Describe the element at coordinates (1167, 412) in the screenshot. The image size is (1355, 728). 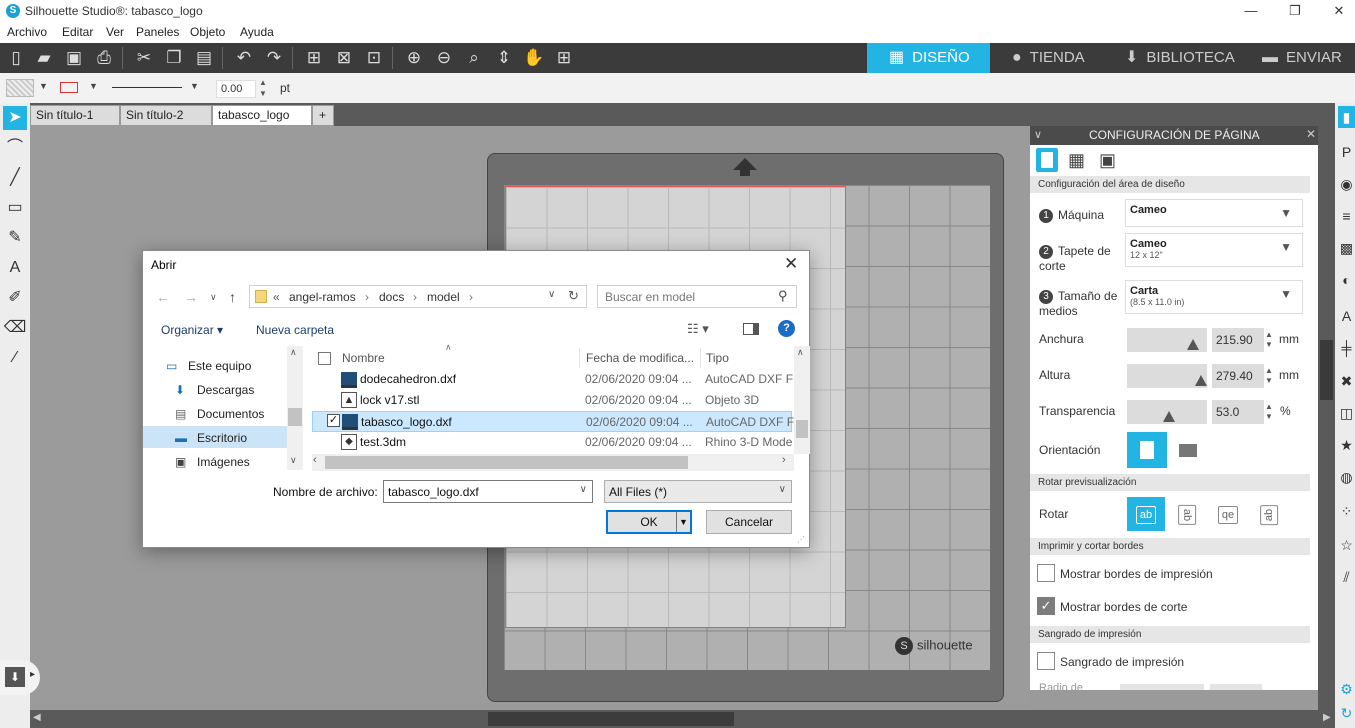
I see `transparency-slider` at that location.